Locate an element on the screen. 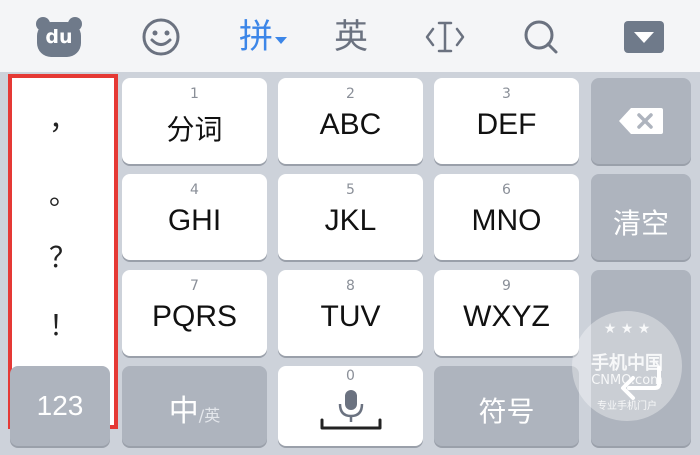 This screenshot has width=700, height=455. punct-exclamation: ！ is located at coordinates (63, 324).